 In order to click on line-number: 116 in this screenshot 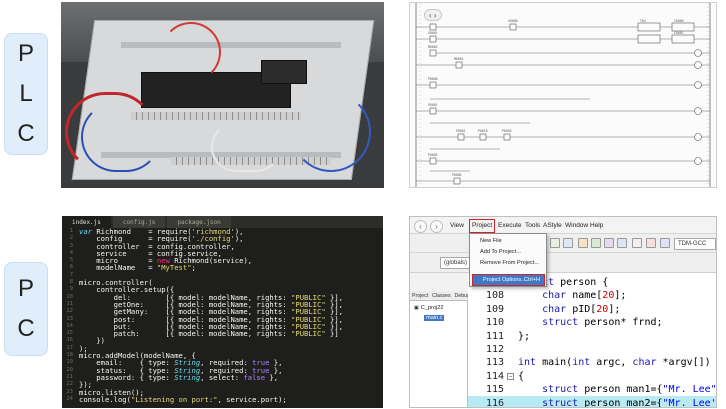, I will do `click(494, 402)`.